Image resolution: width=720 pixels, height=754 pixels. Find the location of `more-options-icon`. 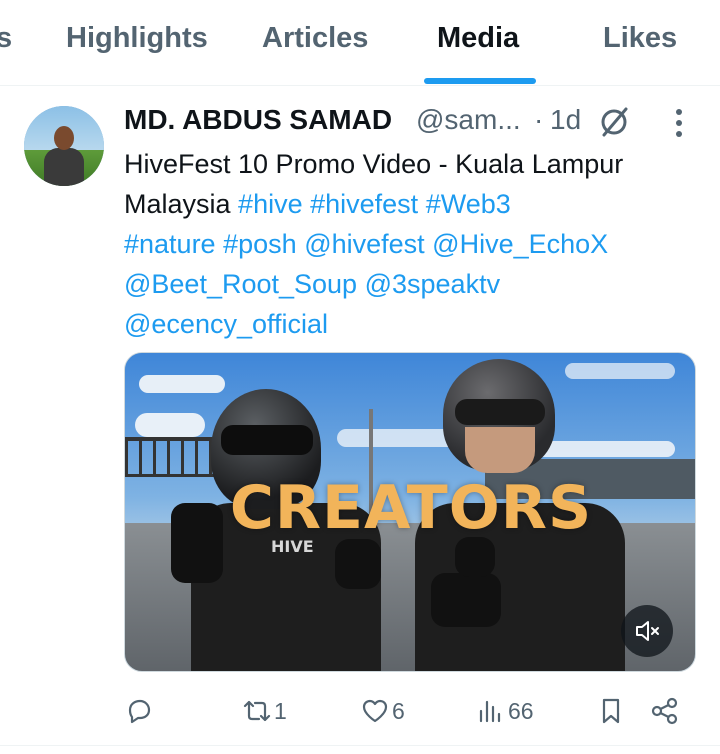

more-options-icon is located at coordinates (679, 123).